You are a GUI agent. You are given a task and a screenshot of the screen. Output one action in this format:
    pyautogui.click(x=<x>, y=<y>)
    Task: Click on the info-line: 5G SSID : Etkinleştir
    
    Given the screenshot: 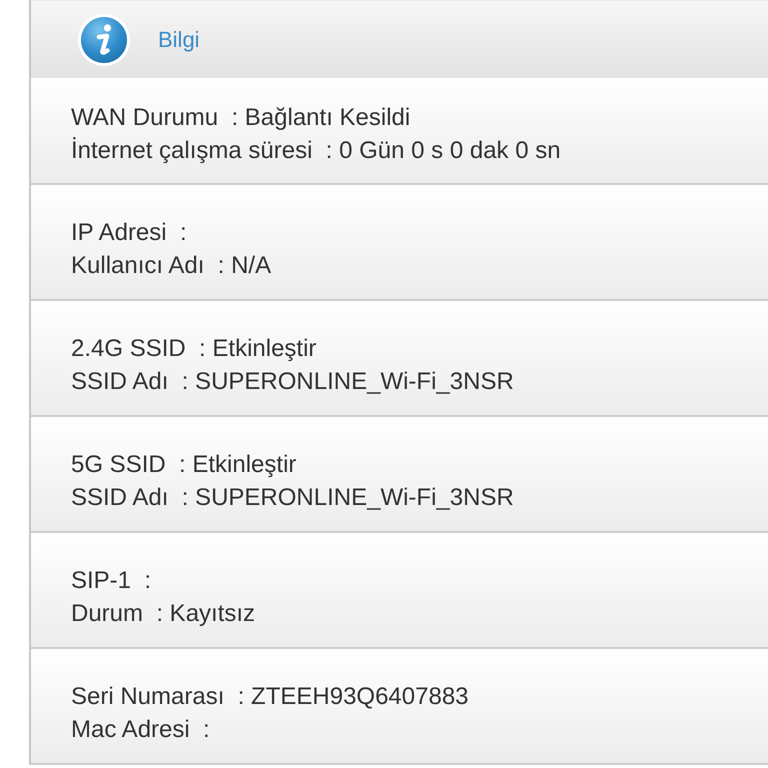 What is the action you would take?
    pyautogui.click(x=183, y=464)
    